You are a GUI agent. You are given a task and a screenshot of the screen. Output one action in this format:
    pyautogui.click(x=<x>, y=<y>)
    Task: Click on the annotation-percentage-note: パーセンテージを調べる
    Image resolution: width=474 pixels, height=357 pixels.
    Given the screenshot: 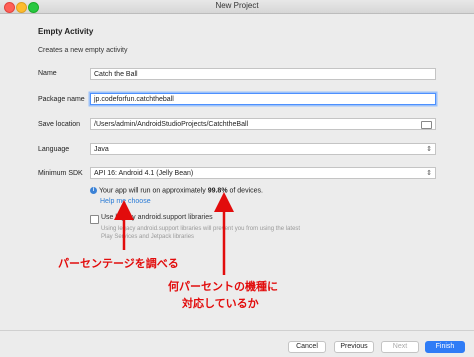 What is the action you would take?
    pyautogui.click(x=118, y=264)
    